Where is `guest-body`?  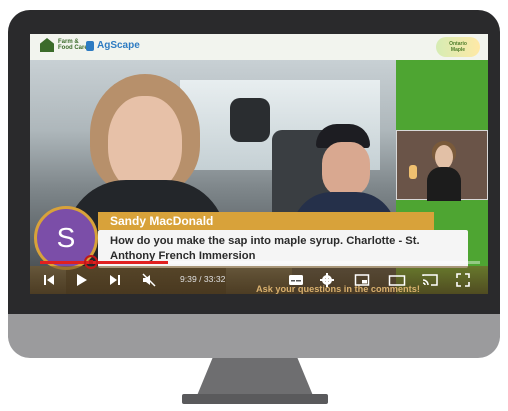
guest-body is located at coordinates (444, 184).